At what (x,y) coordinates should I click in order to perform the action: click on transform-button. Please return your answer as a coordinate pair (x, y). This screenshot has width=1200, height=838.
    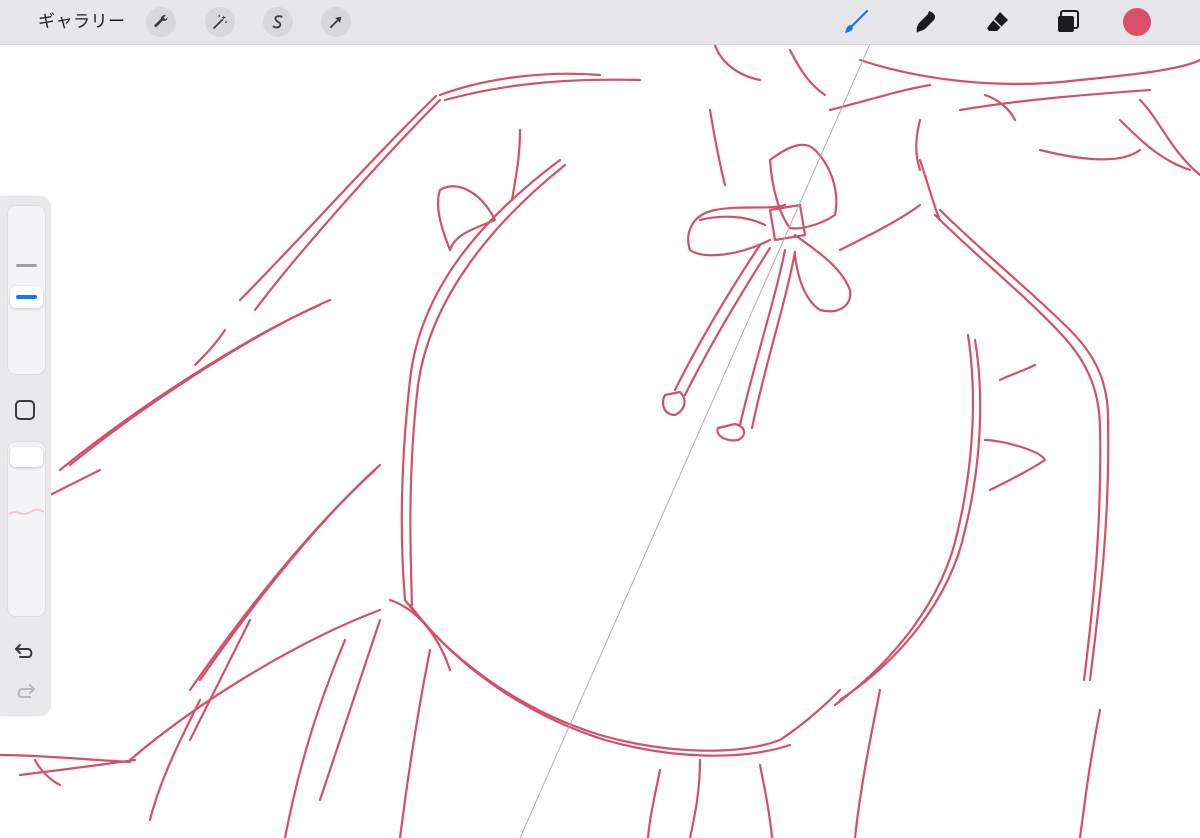
    Looking at the image, I should click on (336, 22).